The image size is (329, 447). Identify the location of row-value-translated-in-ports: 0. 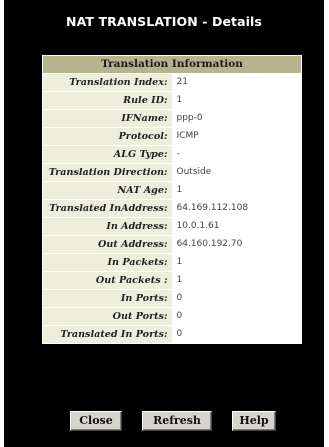
(236, 334).